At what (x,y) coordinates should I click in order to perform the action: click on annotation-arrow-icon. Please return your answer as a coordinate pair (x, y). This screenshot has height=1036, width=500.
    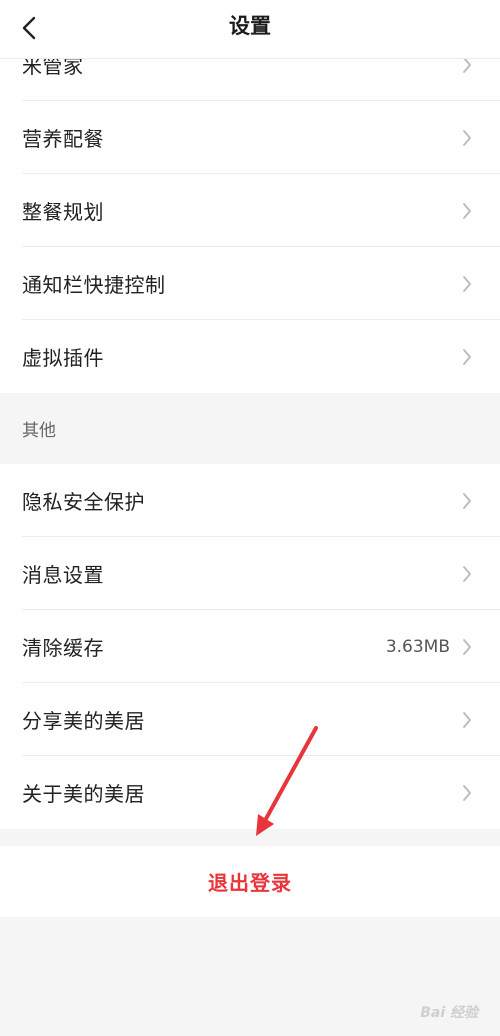
    Looking at the image, I should click on (287, 781).